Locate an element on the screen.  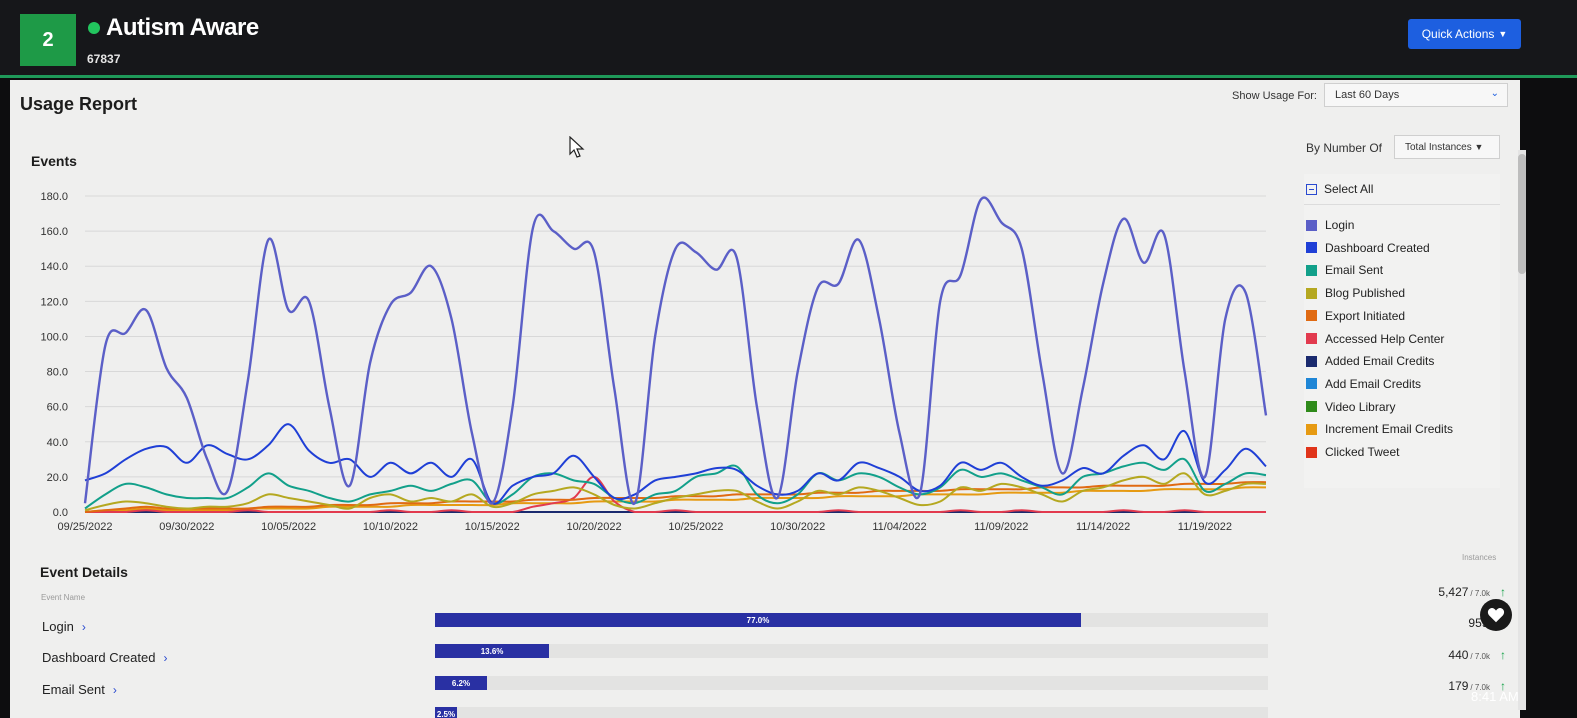
select-all-label: Select All is located at coordinates (1349, 189).